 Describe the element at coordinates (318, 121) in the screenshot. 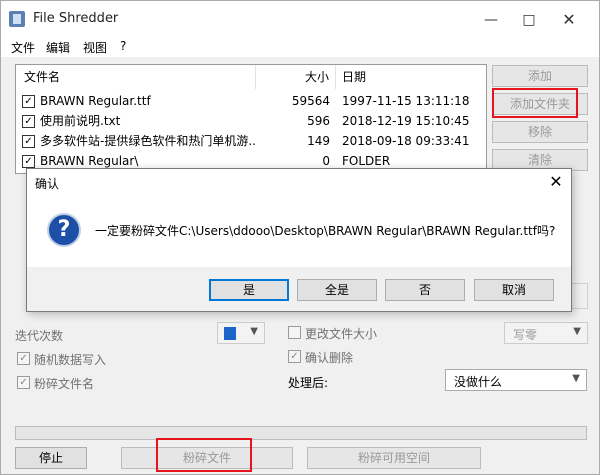

I see `file-size: 596` at that location.